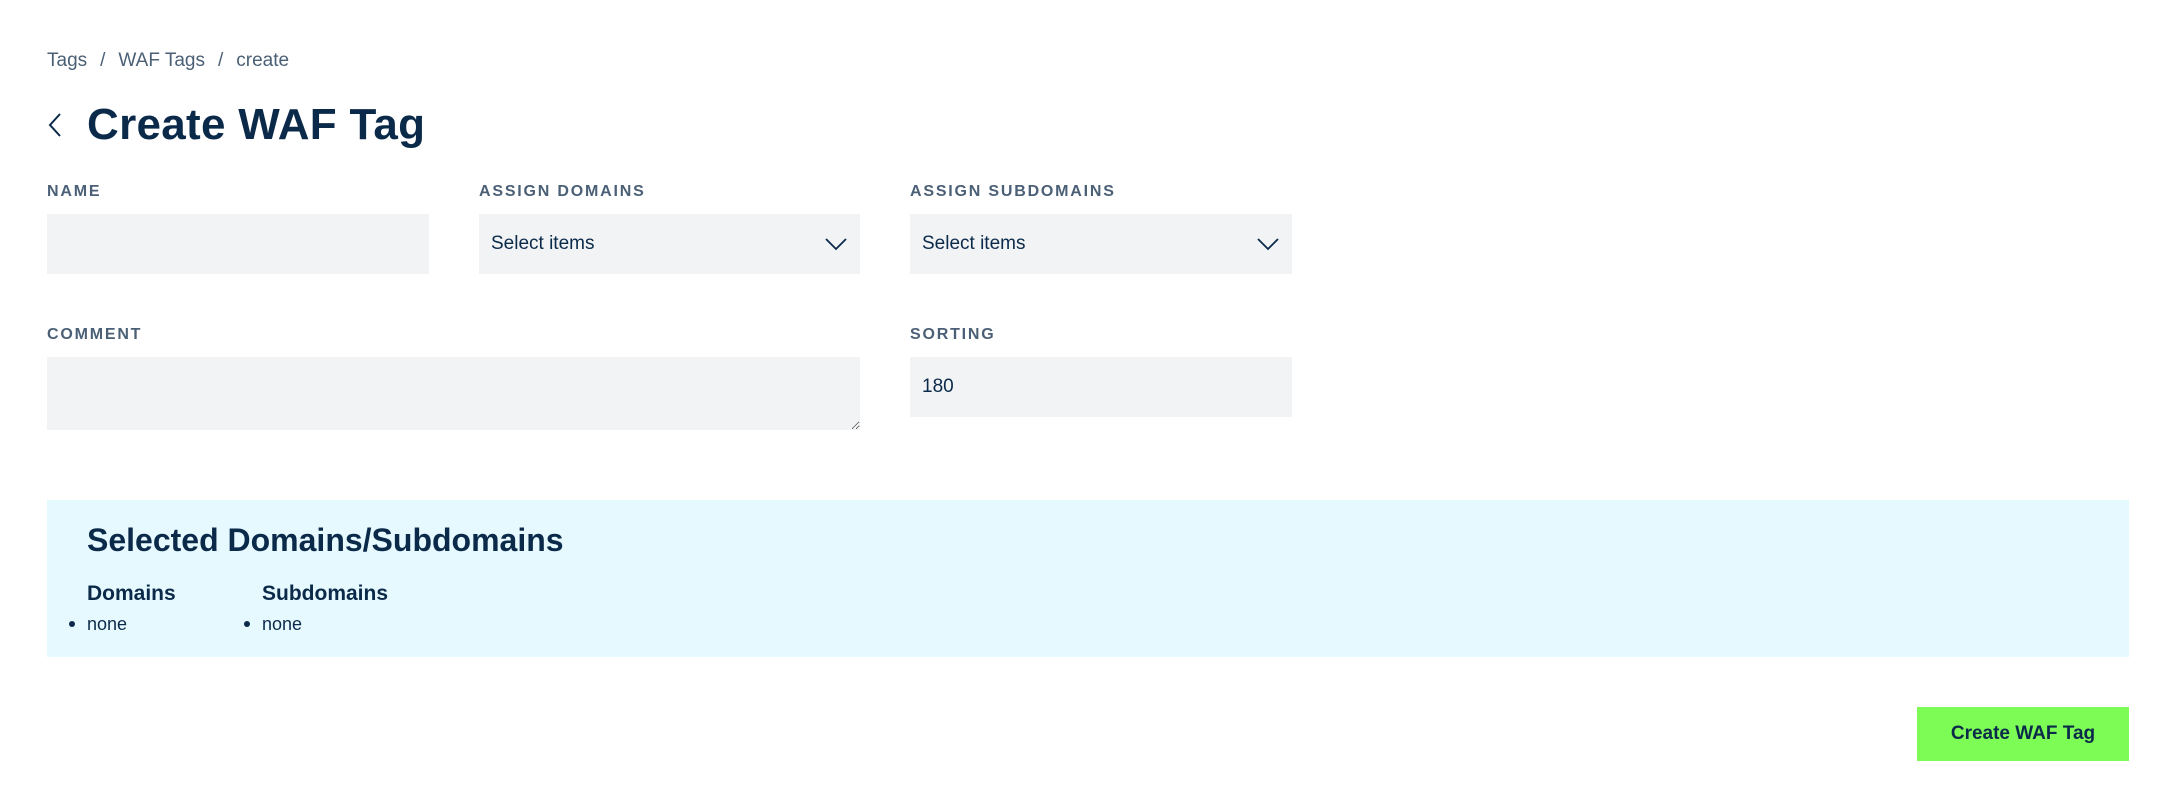 This screenshot has width=2171, height=804. I want to click on domains-heading: Domains, so click(131, 593).